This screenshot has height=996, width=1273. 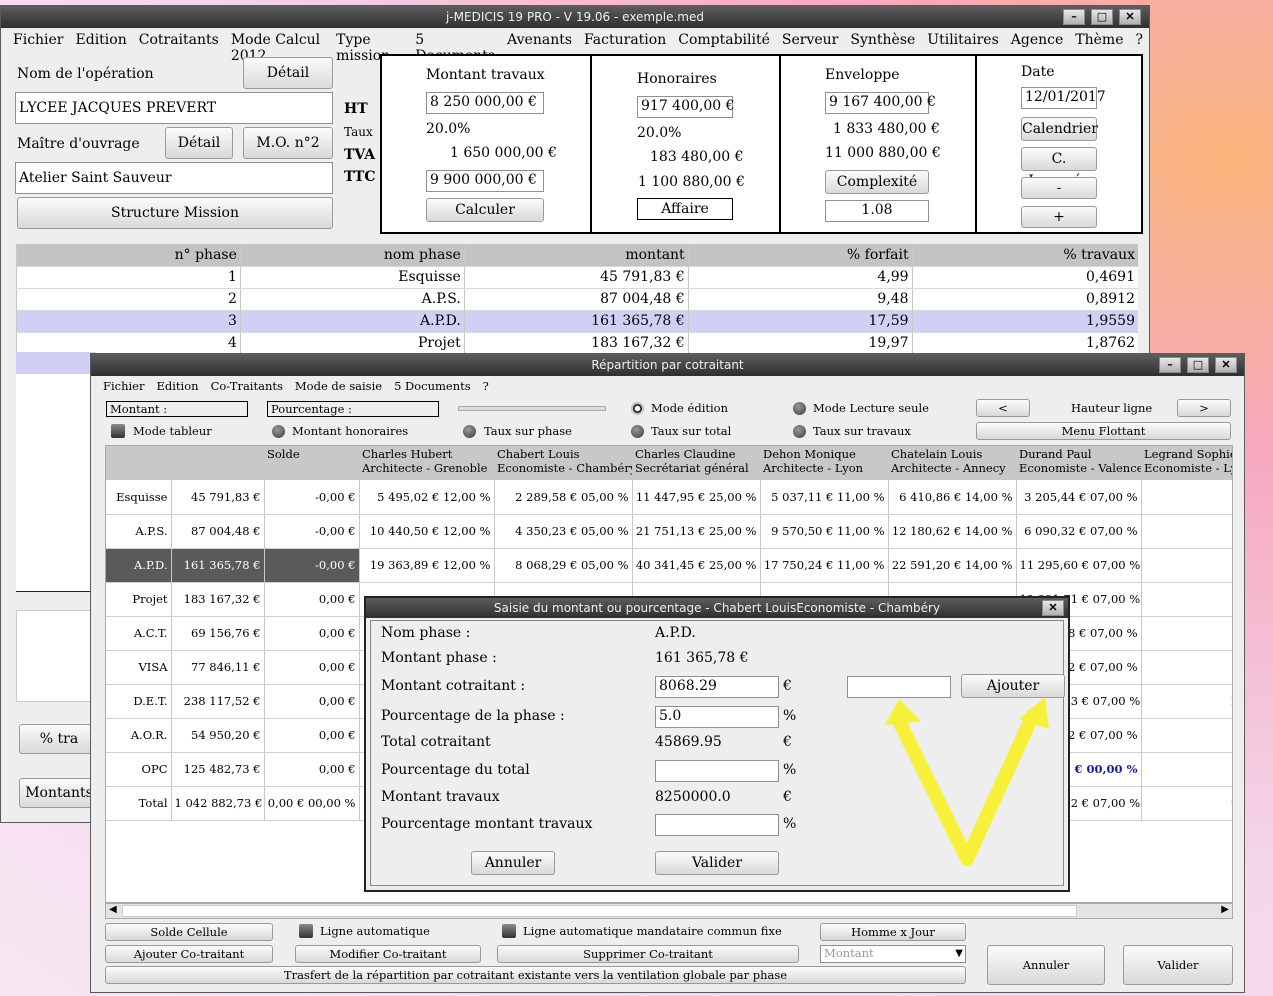 What do you see at coordinates (563, 565) in the screenshot?
I see `cell: 8 068,29 € 05,00 %` at bounding box center [563, 565].